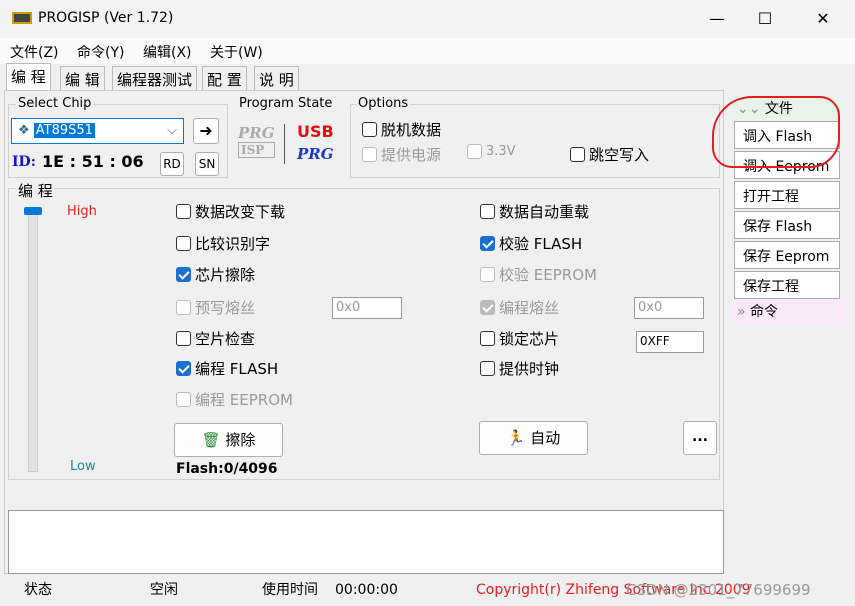 The height and width of the screenshot is (606, 855). I want to click on flash-usage: Flash:0/4096, so click(227, 469).